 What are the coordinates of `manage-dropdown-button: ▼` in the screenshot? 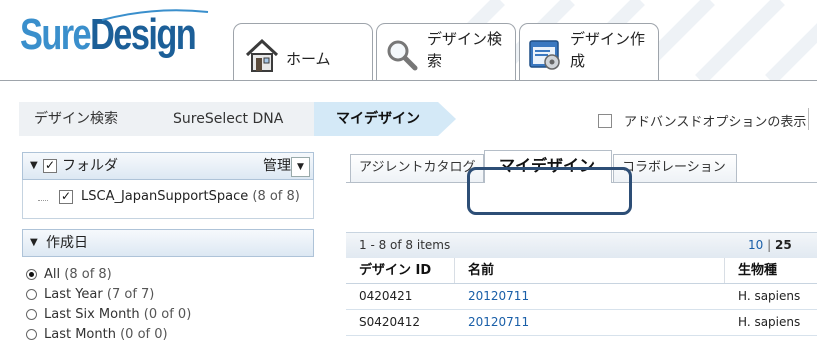 It's located at (300, 167).